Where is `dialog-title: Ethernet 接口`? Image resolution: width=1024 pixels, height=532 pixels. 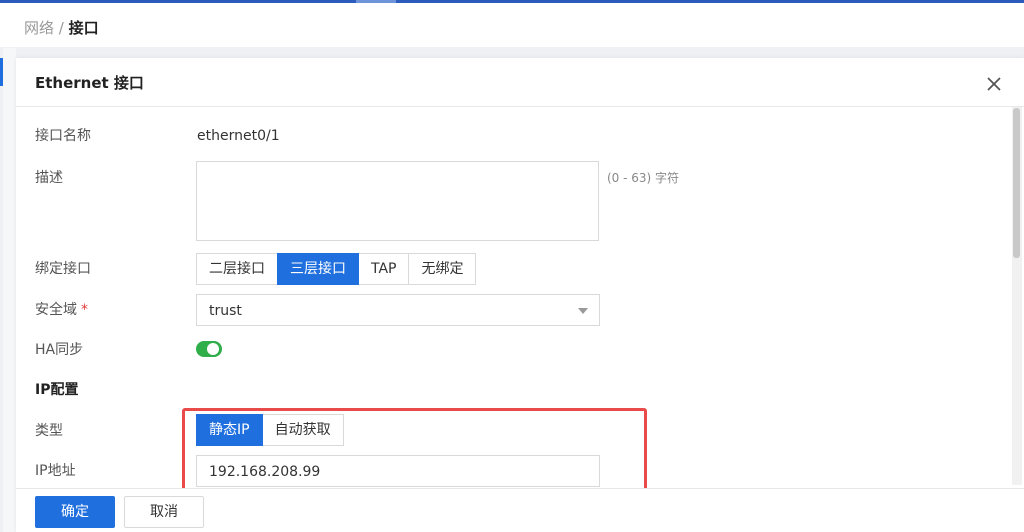
dialog-title: Ethernet 接口 is located at coordinates (89, 83).